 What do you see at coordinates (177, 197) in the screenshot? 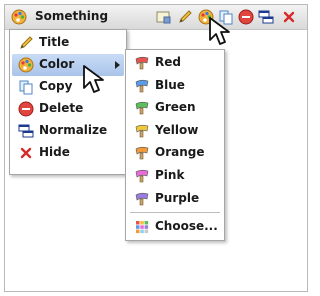
I see `menu-item-label: Purple` at bounding box center [177, 197].